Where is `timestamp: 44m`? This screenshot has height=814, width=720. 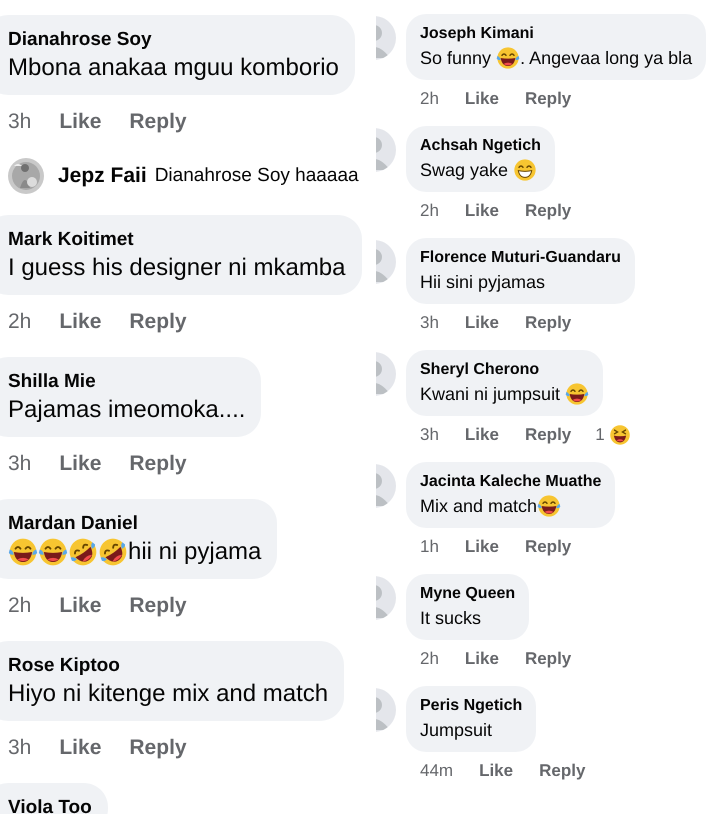 timestamp: 44m is located at coordinates (437, 771).